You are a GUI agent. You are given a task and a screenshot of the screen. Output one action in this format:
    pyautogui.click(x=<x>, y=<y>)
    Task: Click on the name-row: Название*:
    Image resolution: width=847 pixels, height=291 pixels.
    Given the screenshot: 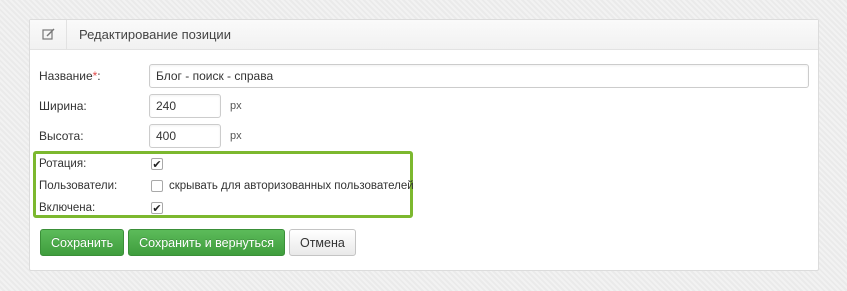 What is the action you would take?
    pyautogui.click(x=424, y=76)
    